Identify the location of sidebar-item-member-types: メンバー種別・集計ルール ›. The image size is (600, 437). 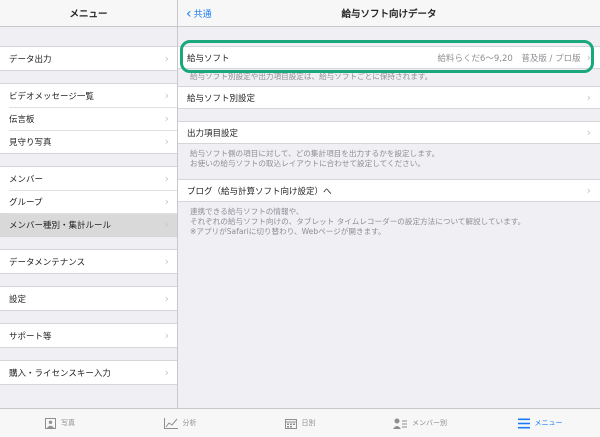
(88, 224).